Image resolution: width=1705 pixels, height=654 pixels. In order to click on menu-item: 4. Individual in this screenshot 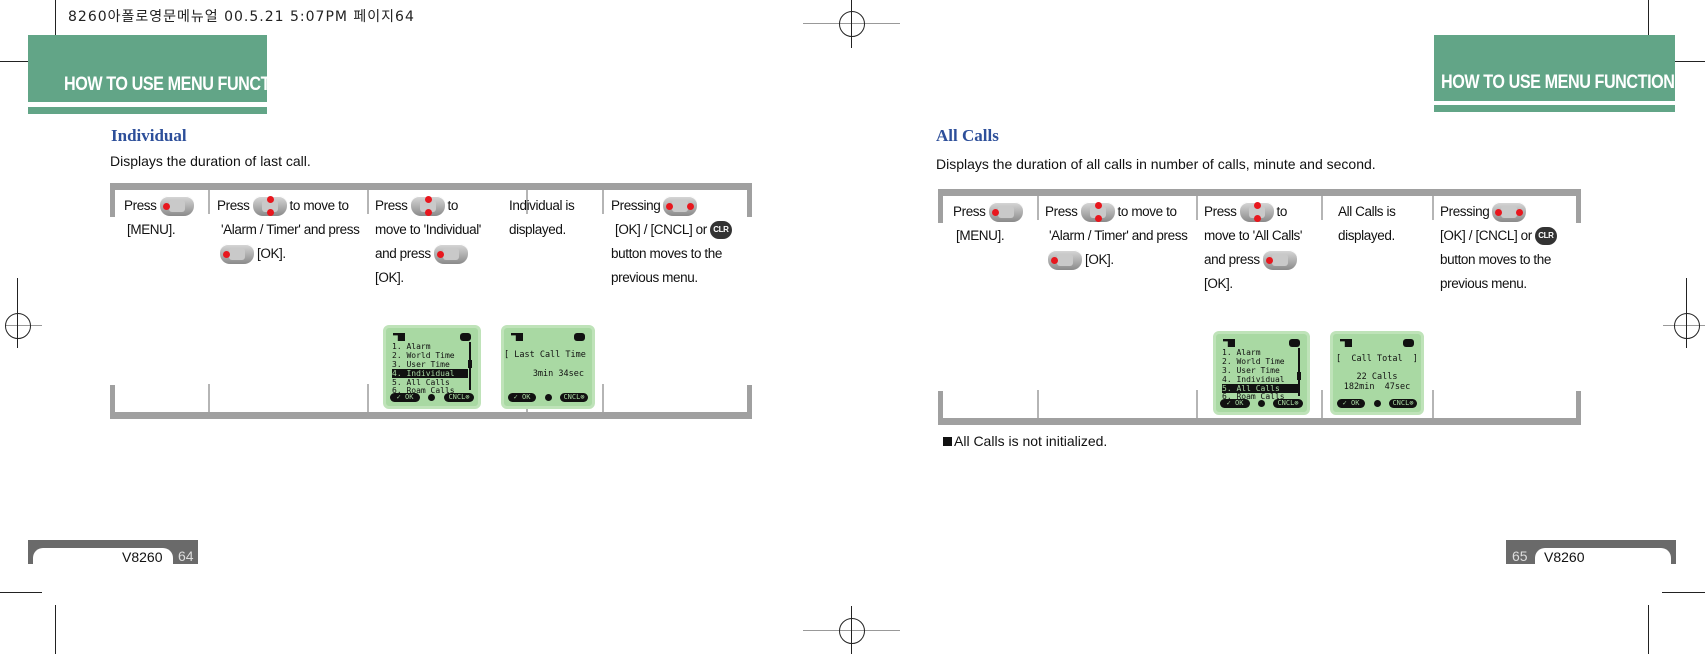, I will do `click(1253, 379)`.